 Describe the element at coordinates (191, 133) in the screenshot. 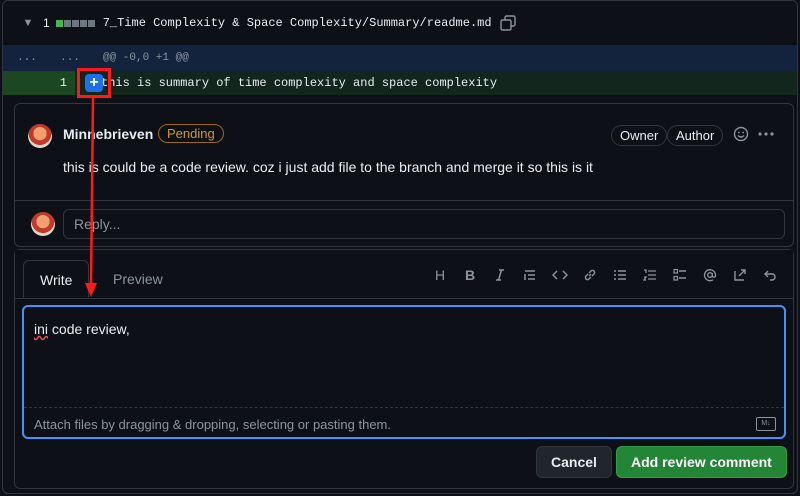

I see `status-badge: Pending` at that location.